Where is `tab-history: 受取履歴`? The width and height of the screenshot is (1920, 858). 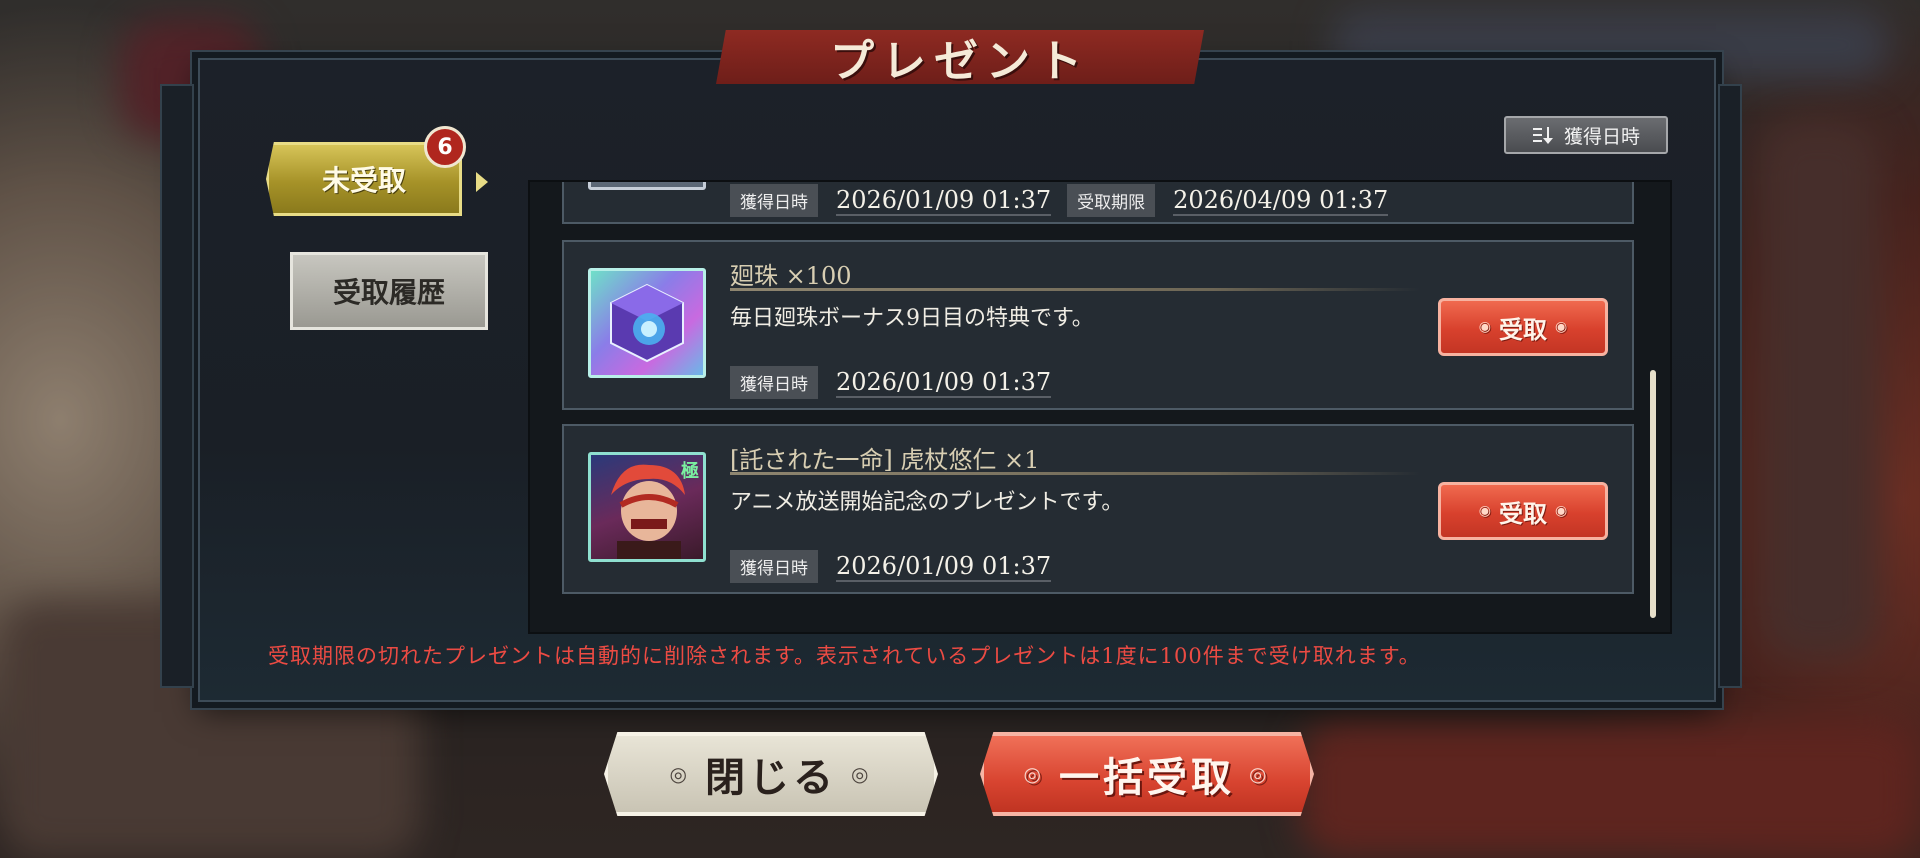 tab-history: 受取履歴 is located at coordinates (389, 291).